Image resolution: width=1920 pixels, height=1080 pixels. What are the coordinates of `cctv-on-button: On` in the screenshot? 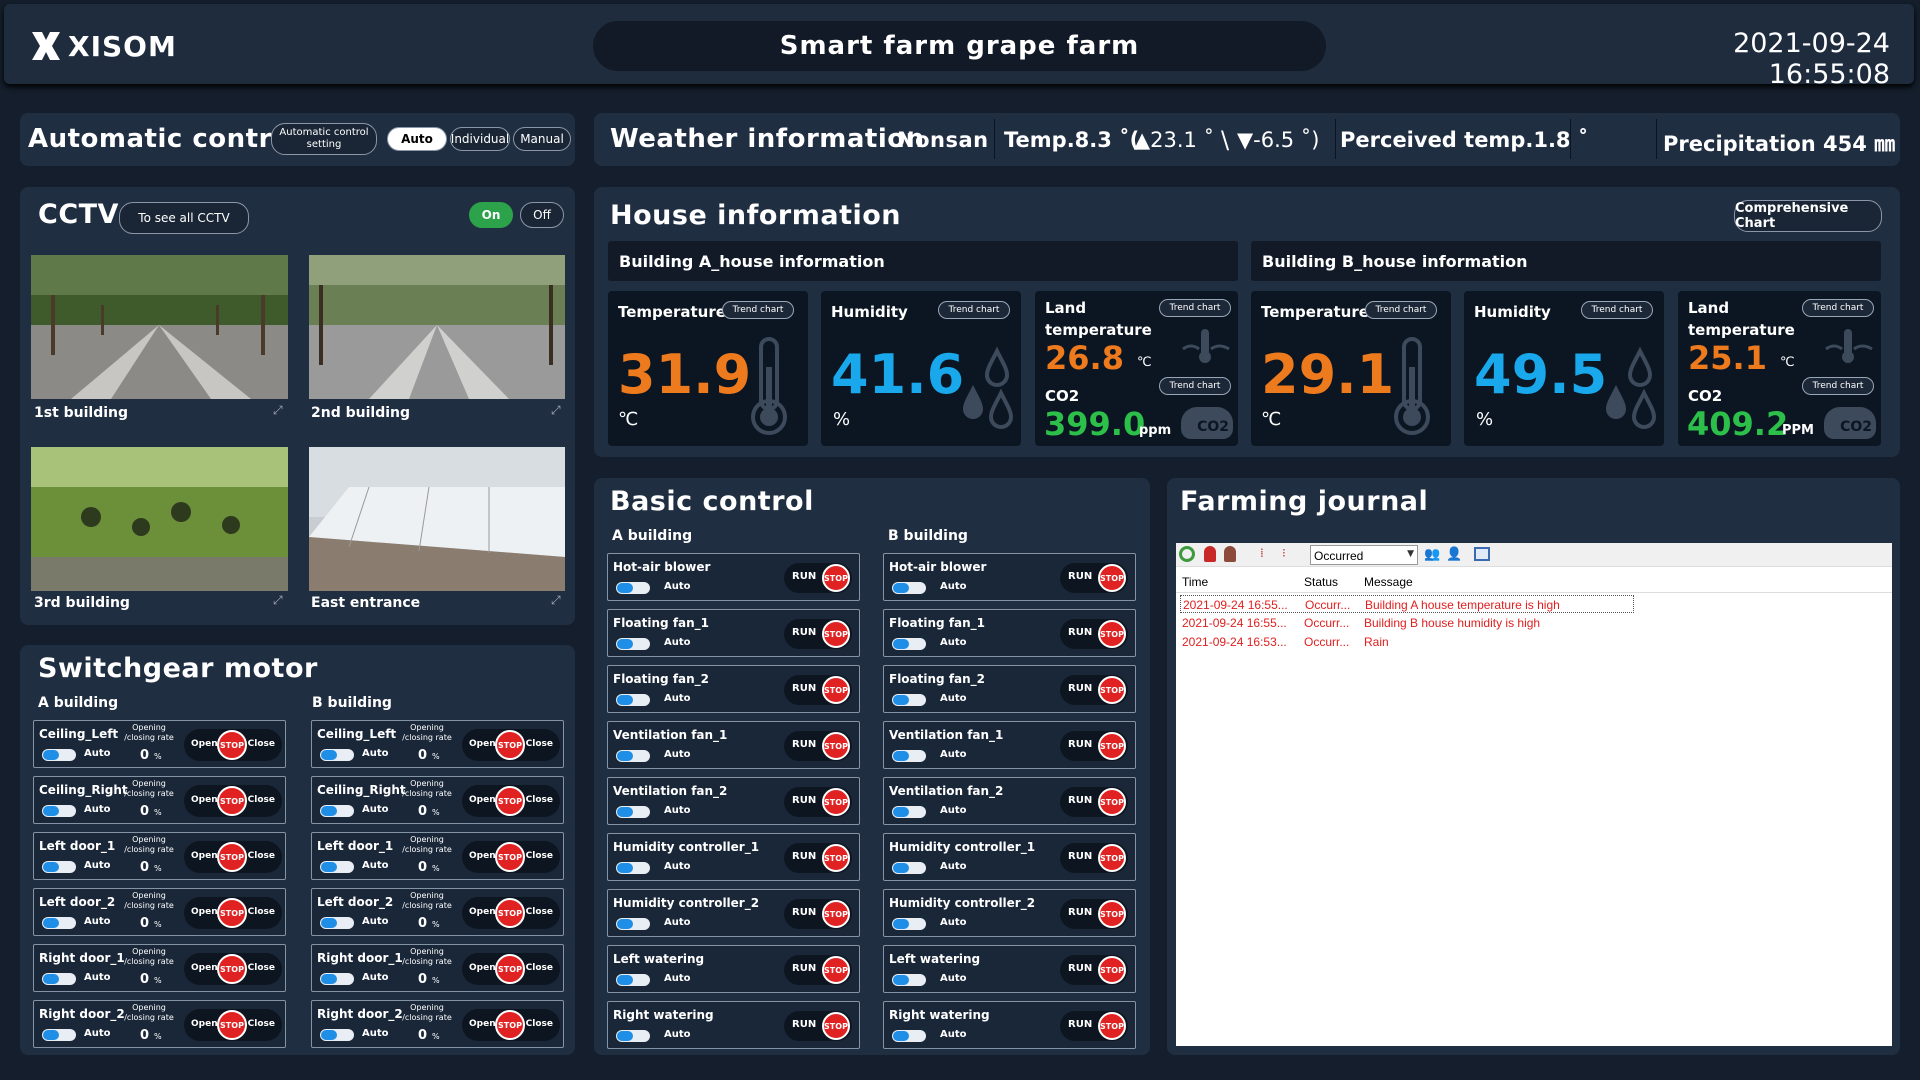 It's located at (491, 215).